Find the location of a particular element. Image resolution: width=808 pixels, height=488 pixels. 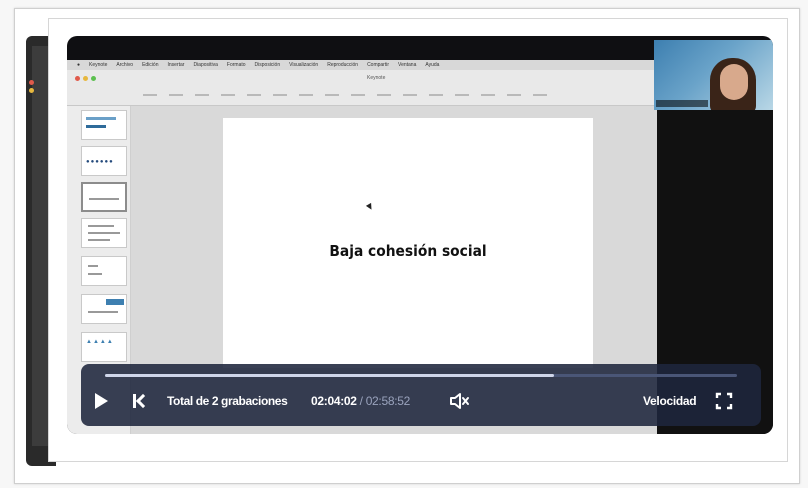

menu-item: Disposición is located at coordinates (267, 65).